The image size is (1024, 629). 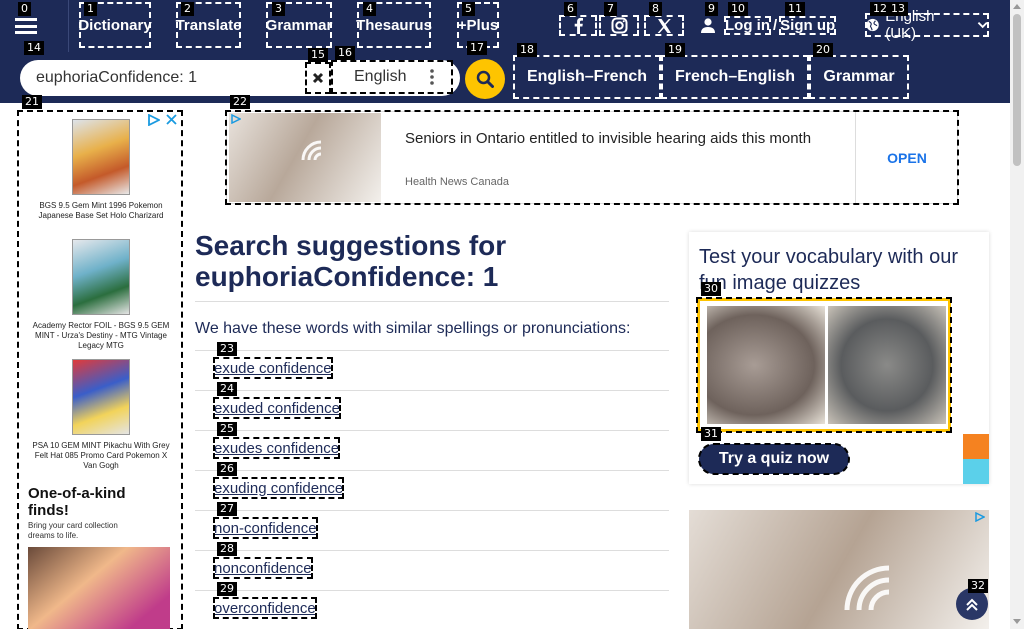 What do you see at coordinates (872, 25) in the screenshot?
I see `globe-icon` at bounding box center [872, 25].